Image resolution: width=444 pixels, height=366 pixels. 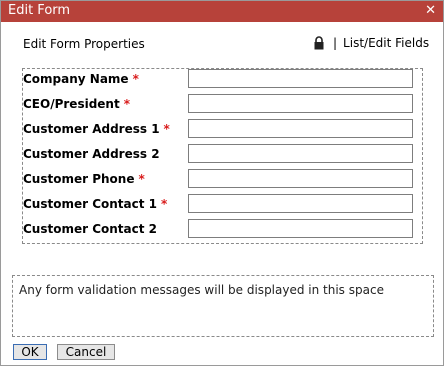 I want to click on close-icon: ✕, so click(x=430, y=10).